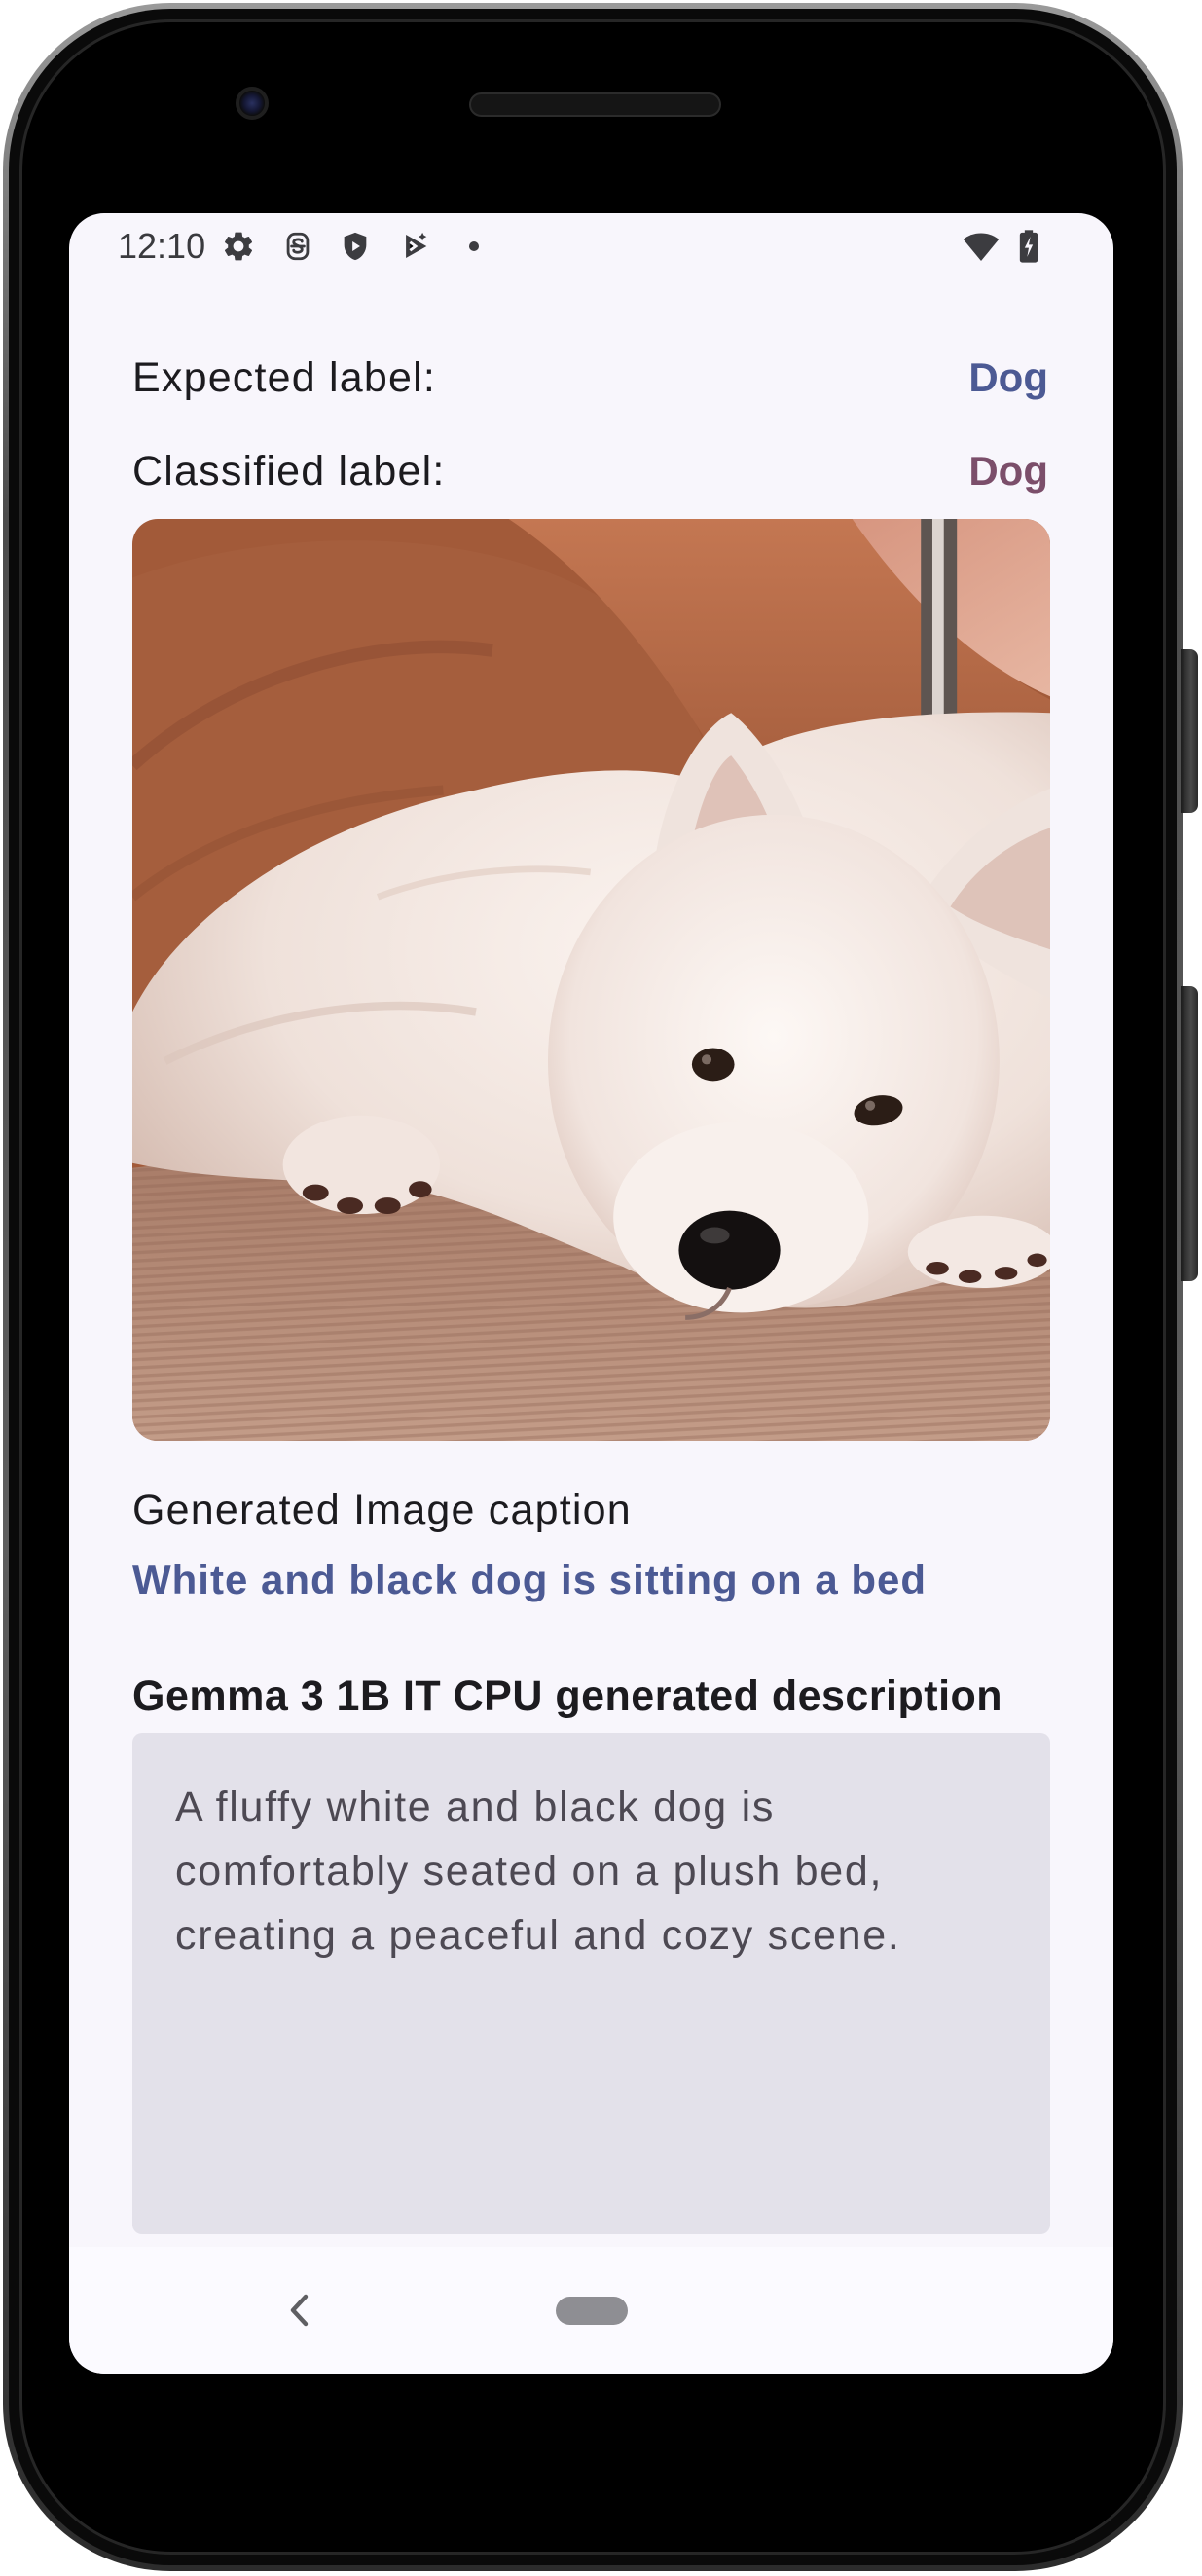 This screenshot has height=2576, width=1202. Describe the element at coordinates (1008, 377) in the screenshot. I see `expected-label-value: Dog` at that location.